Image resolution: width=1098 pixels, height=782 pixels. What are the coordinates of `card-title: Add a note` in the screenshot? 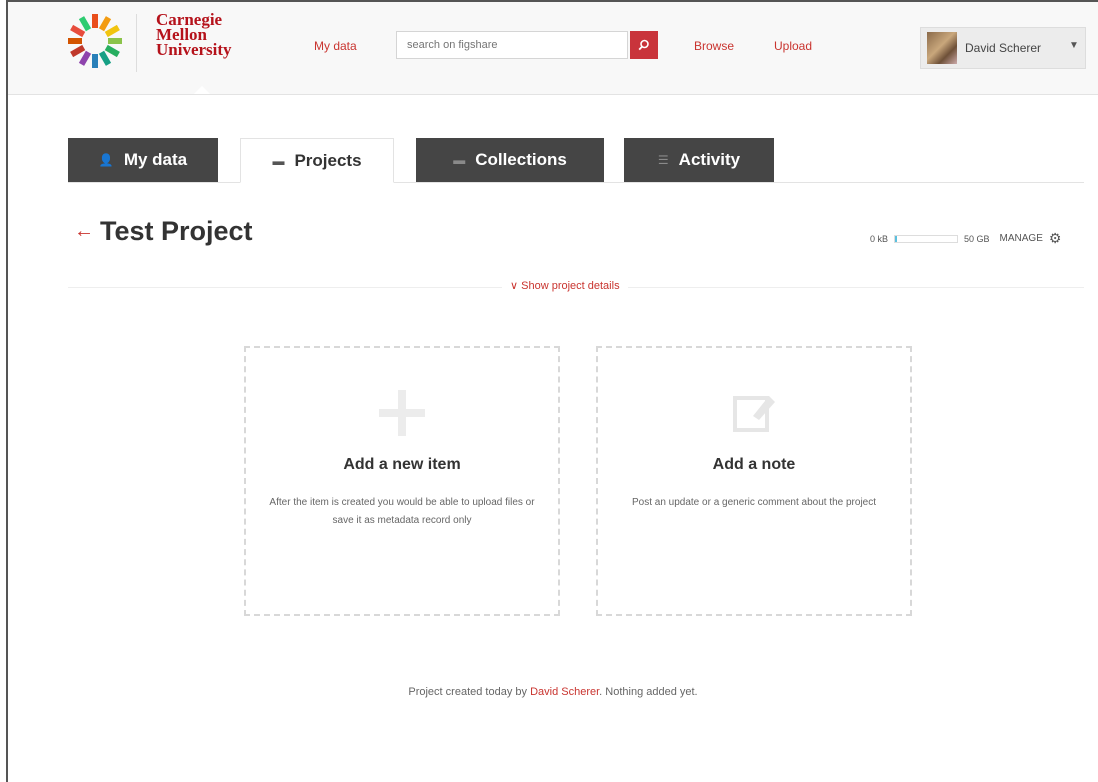 It's located at (754, 464).